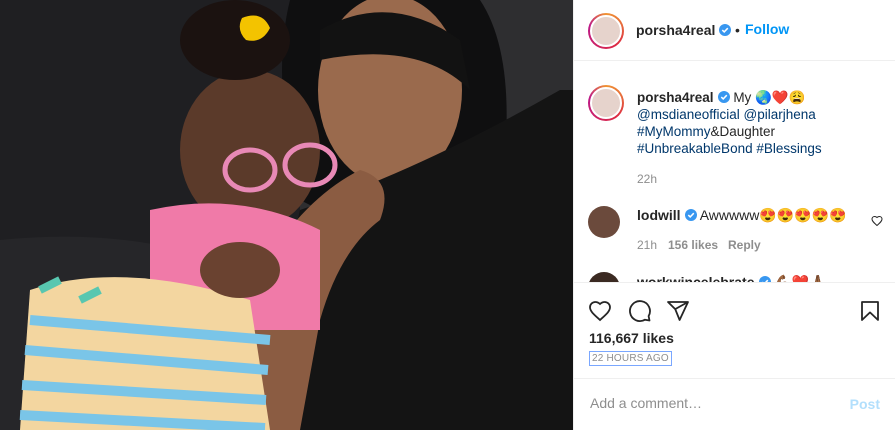  What do you see at coordinates (606, 31) in the screenshot?
I see `author-avatar` at bounding box center [606, 31].